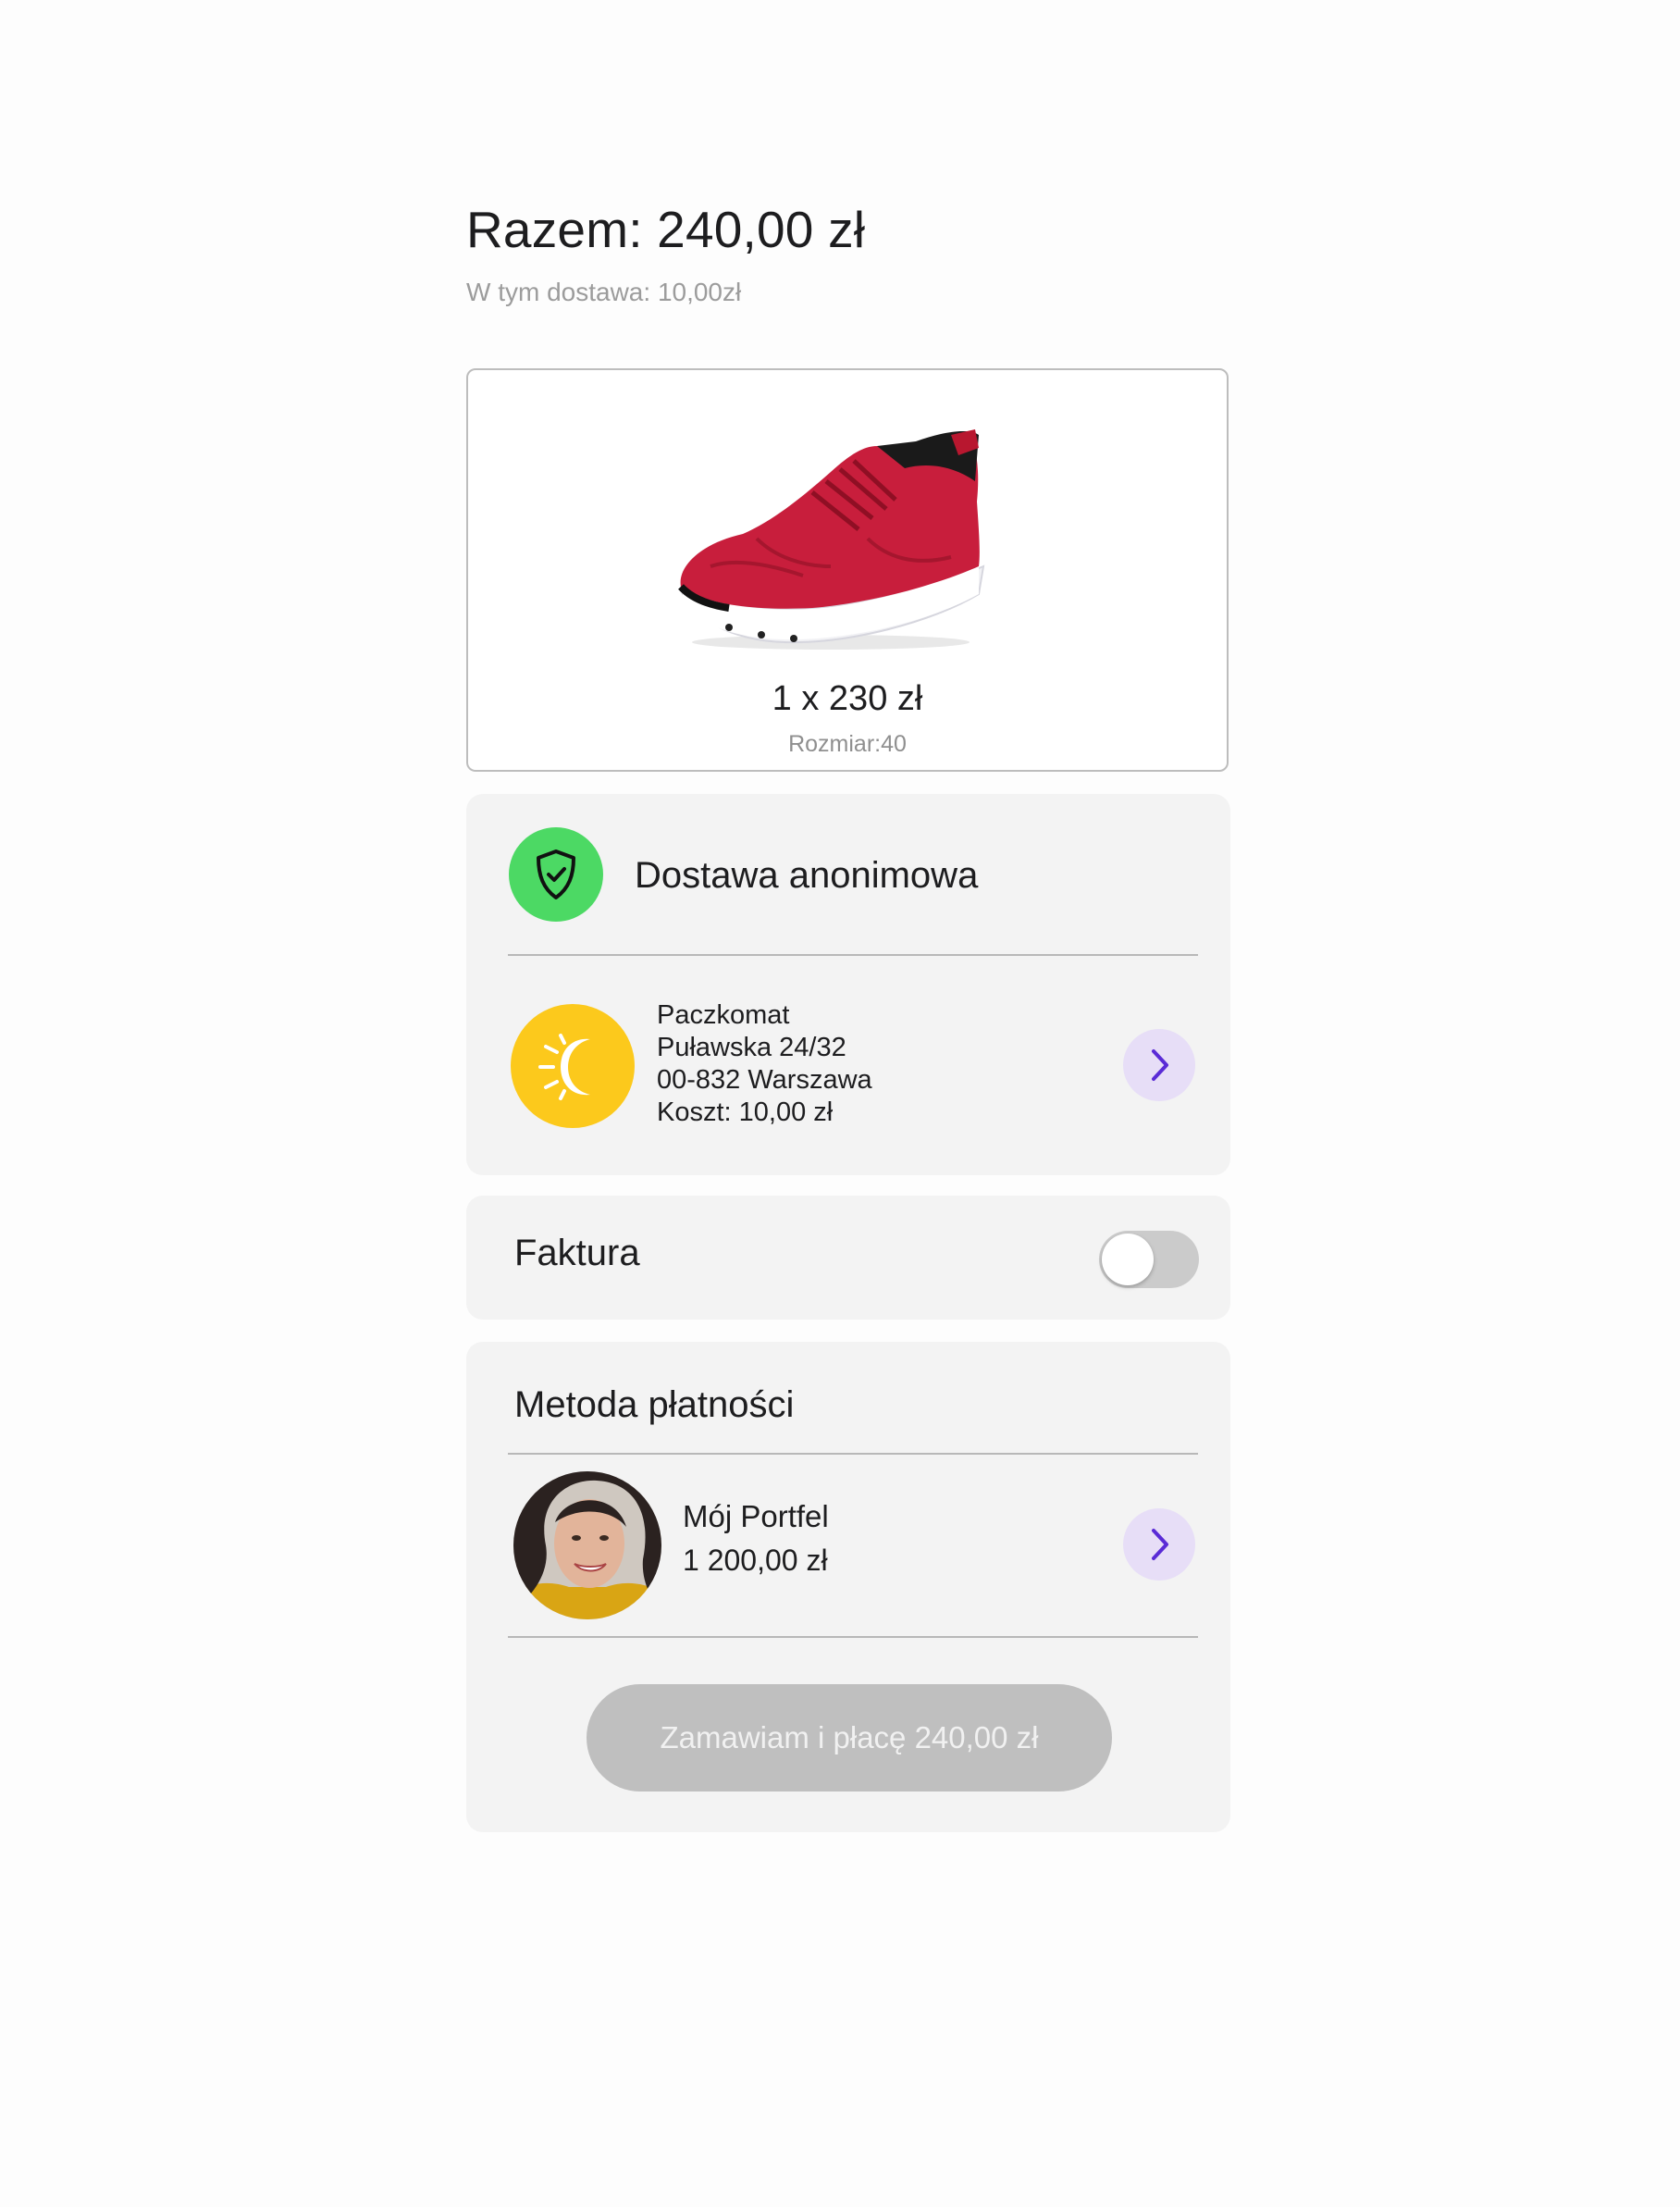 The image size is (1680, 2207). Describe the element at coordinates (807, 876) in the screenshot. I see `anonymous-delivery-label: Dostawa anonimowa` at that location.